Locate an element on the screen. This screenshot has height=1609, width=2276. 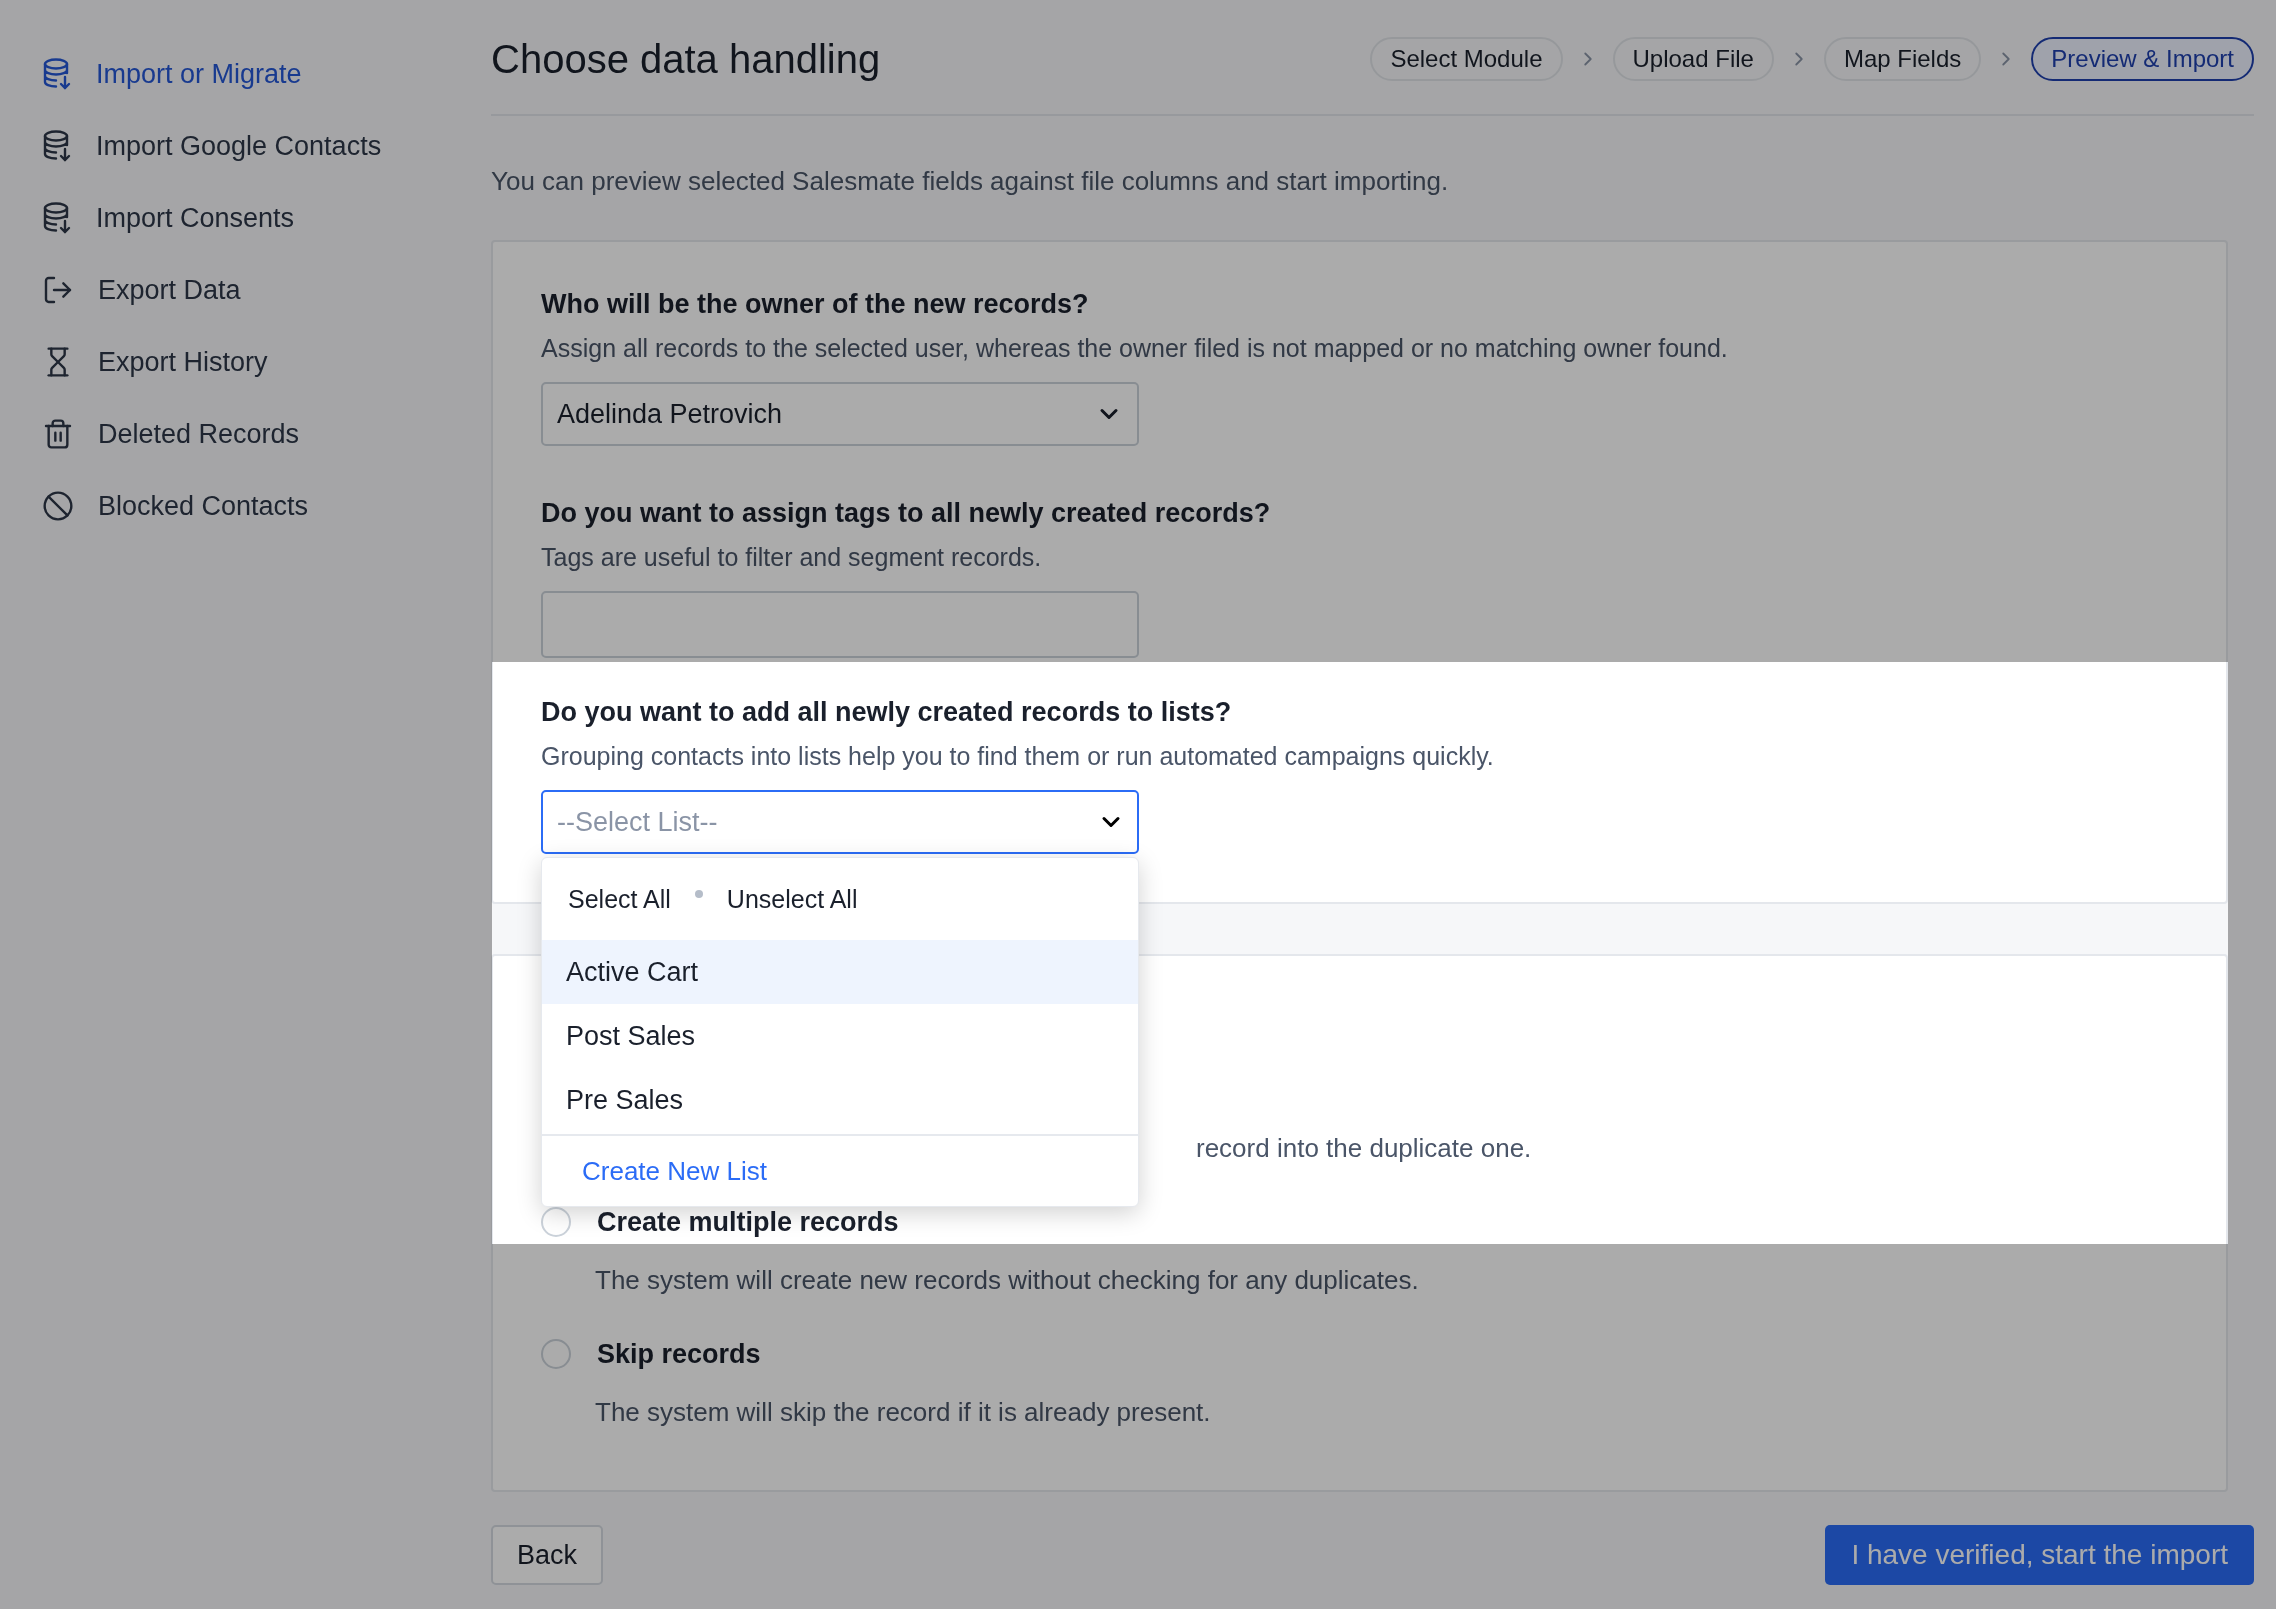
question-description: Tags are useful to filter and segment records. is located at coordinates (792, 557).